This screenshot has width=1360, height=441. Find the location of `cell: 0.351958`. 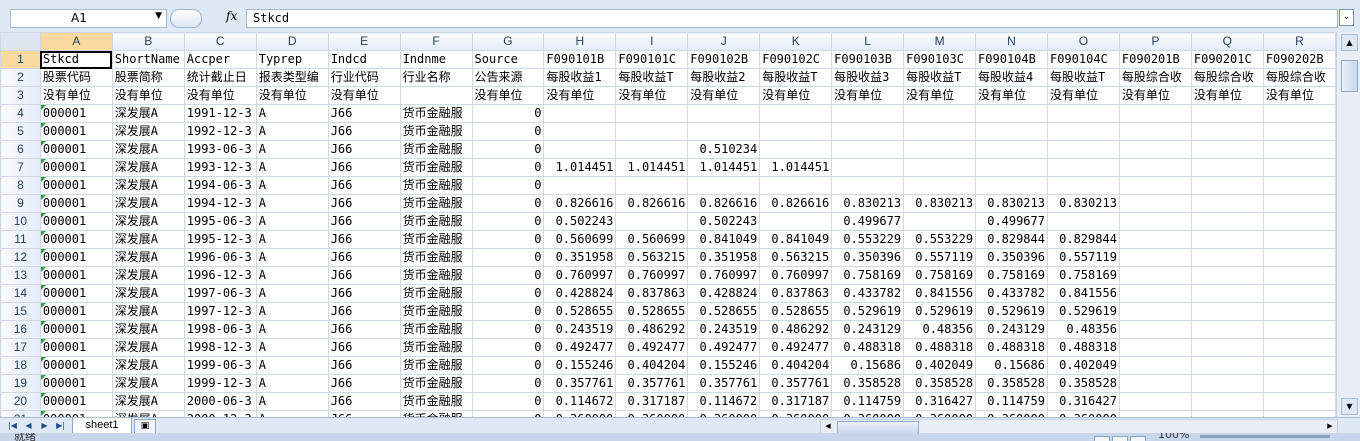

cell: 0.351958 is located at coordinates (724, 257).